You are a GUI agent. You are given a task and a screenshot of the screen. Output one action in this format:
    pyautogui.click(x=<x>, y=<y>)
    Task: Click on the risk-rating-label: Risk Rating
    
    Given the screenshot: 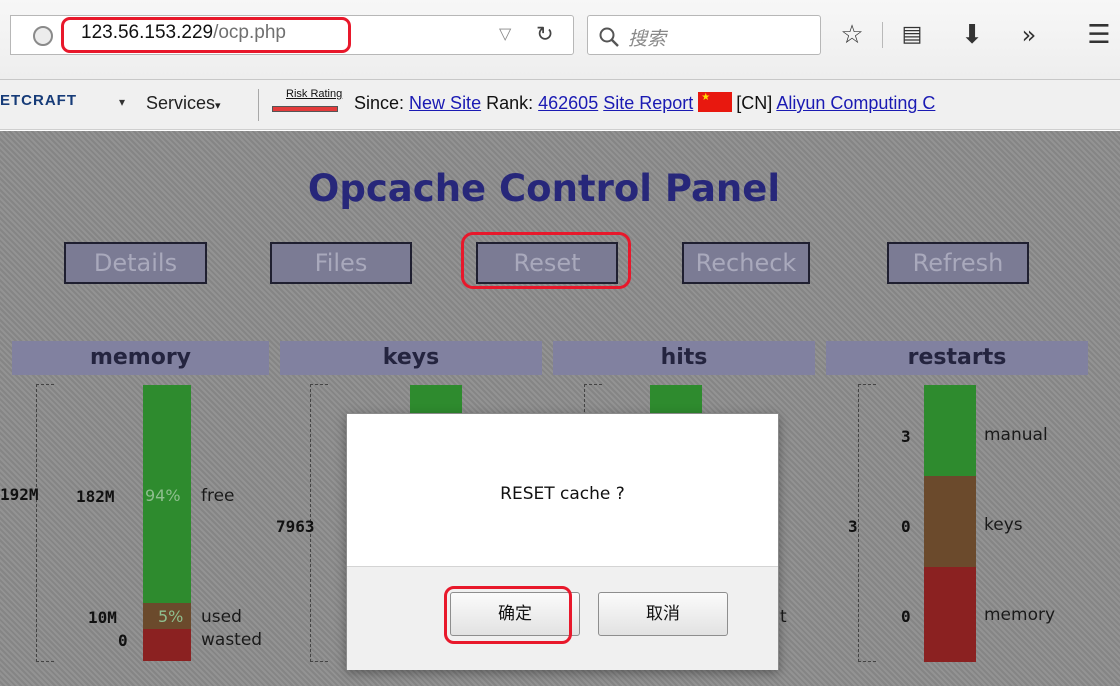 What is the action you would take?
    pyautogui.click(x=314, y=94)
    